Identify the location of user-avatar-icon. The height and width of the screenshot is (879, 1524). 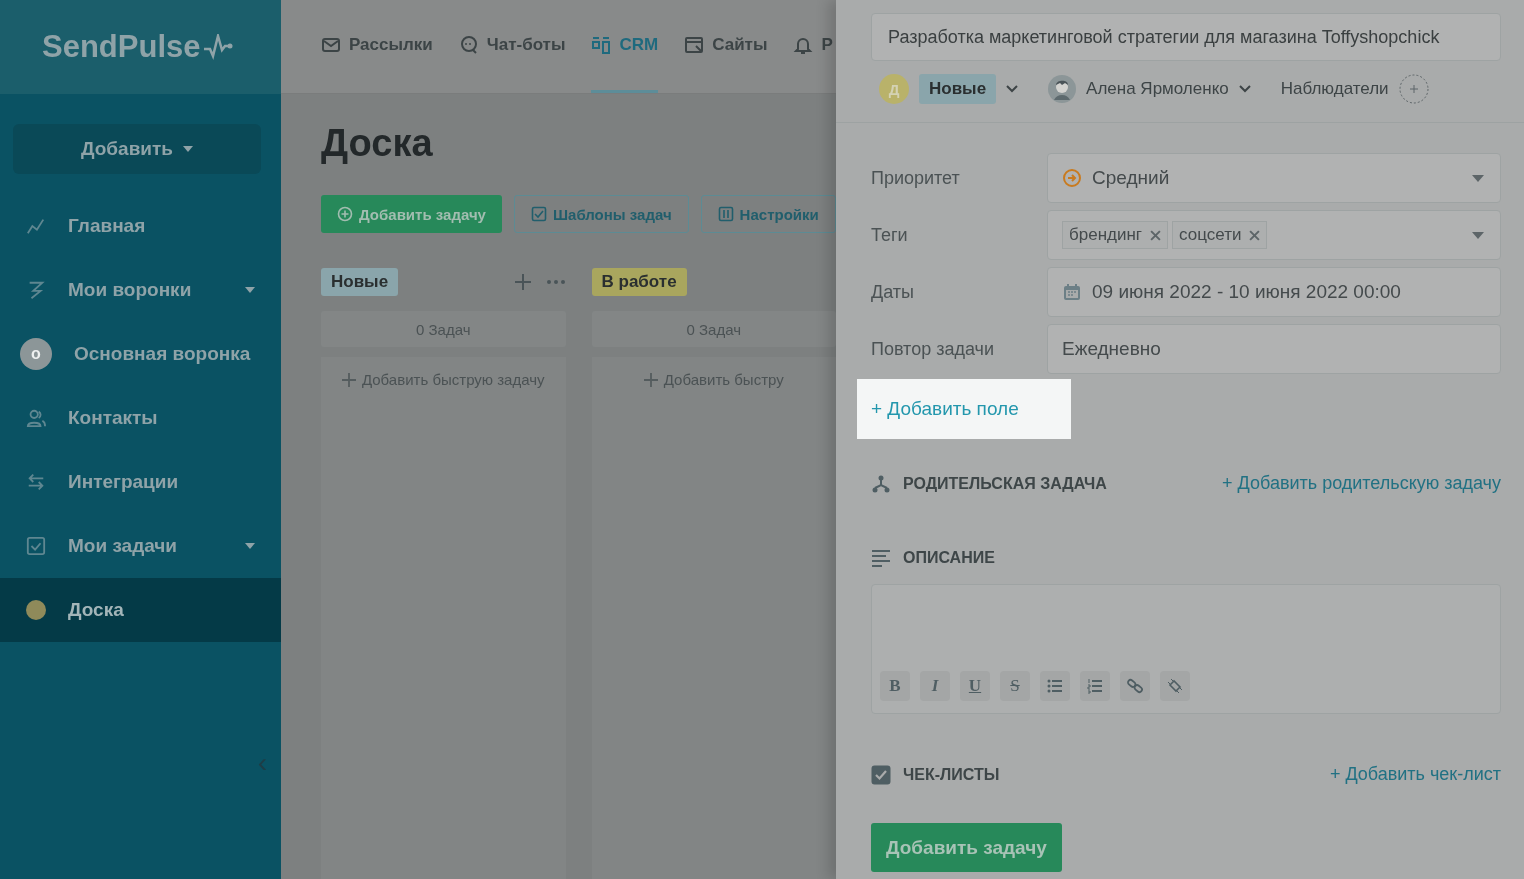
(1062, 89).